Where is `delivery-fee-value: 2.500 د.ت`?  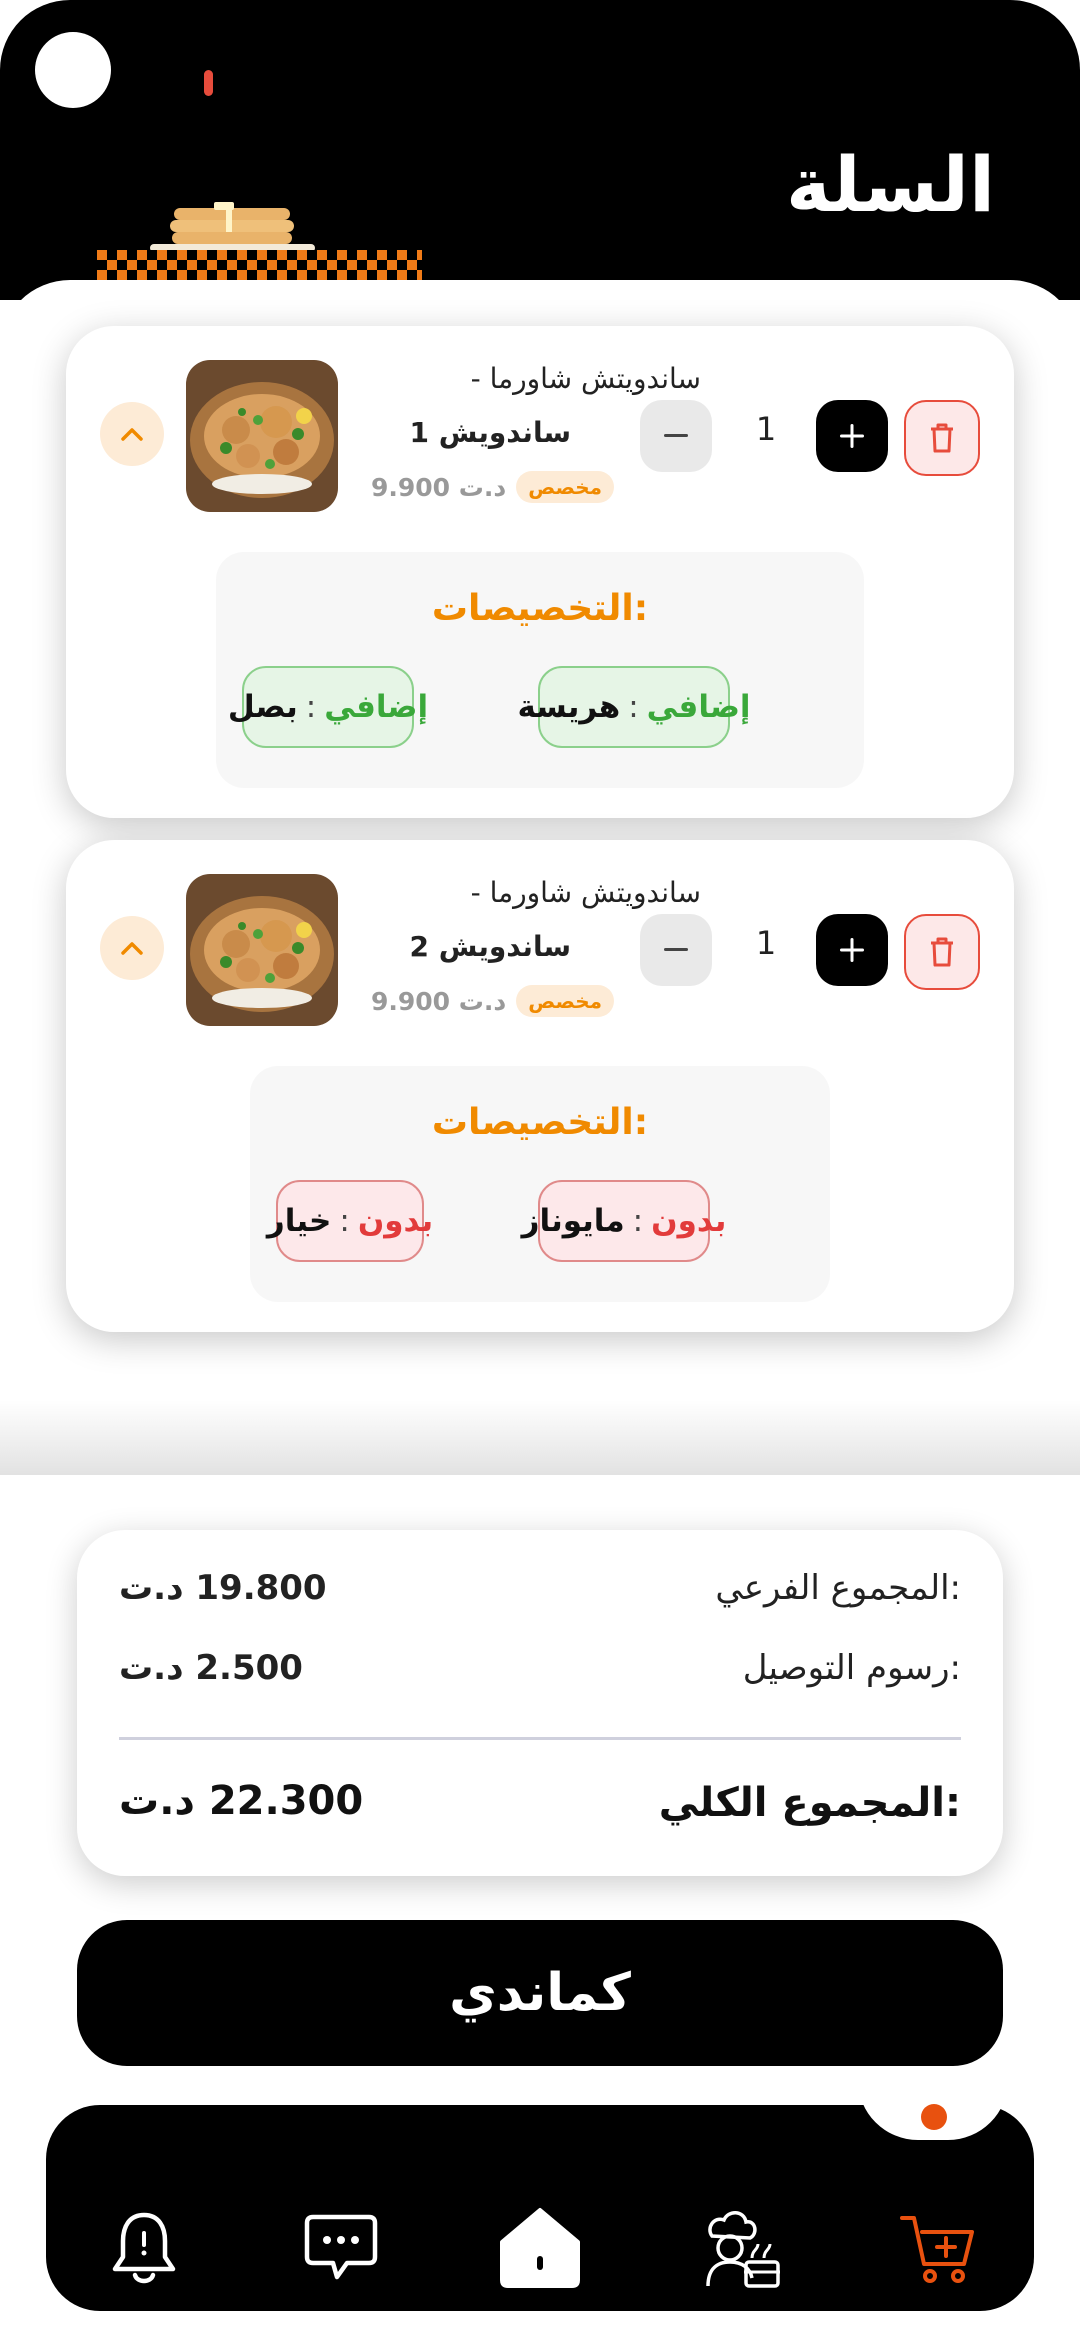 delivery-fee-value: 2.500 د.ت is located at coordinates (211, 1668).